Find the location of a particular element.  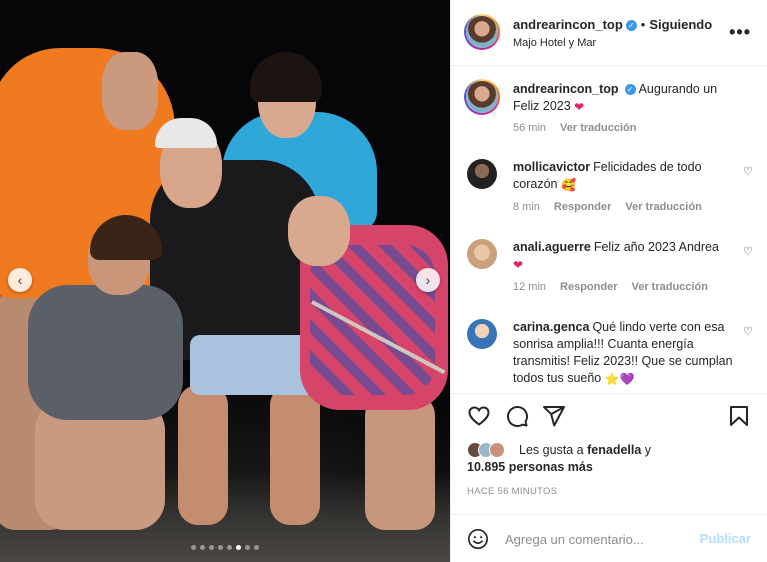

smiling-hearts-emoji-icon: 🥰 is located at coordinates (568, 185).